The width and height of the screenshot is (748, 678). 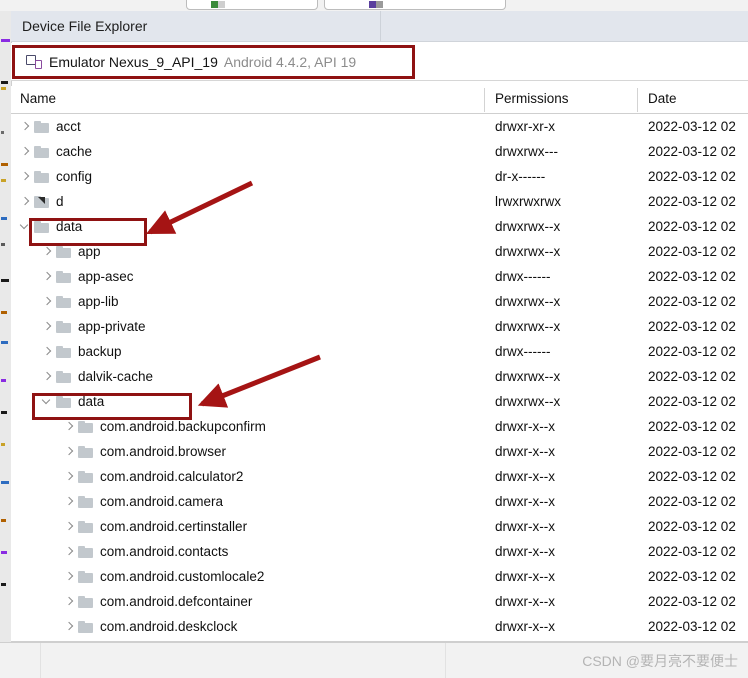 I want to click on file-row-name-cell: com.android.contacts, so click(x=145, y=551).